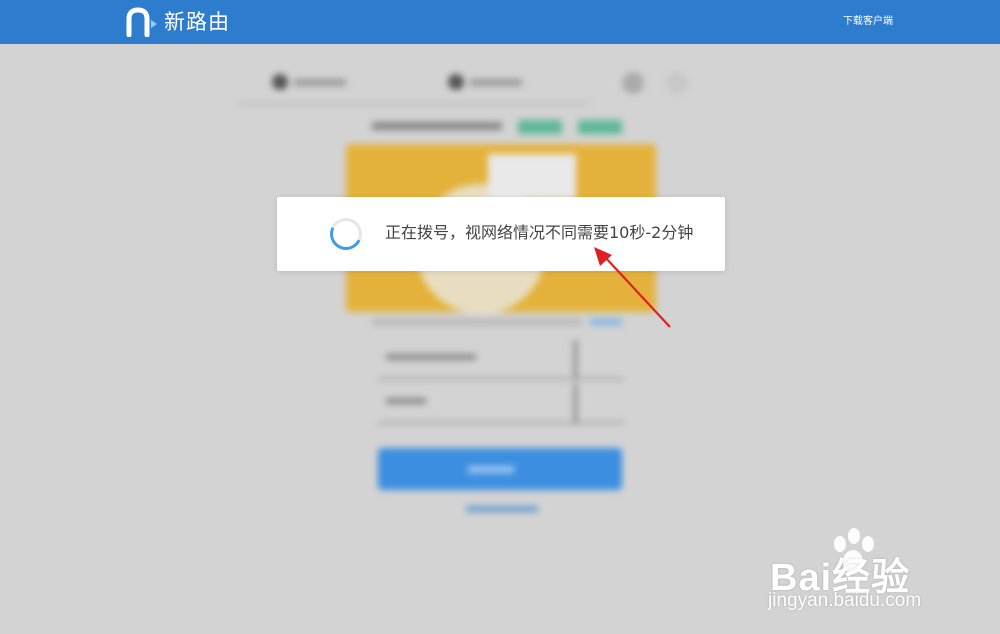 The image size is (1000, 634). What do you see at coordinates (501, 360) in the screenshot?
I see `account-input` at bounding box center [501, 360].